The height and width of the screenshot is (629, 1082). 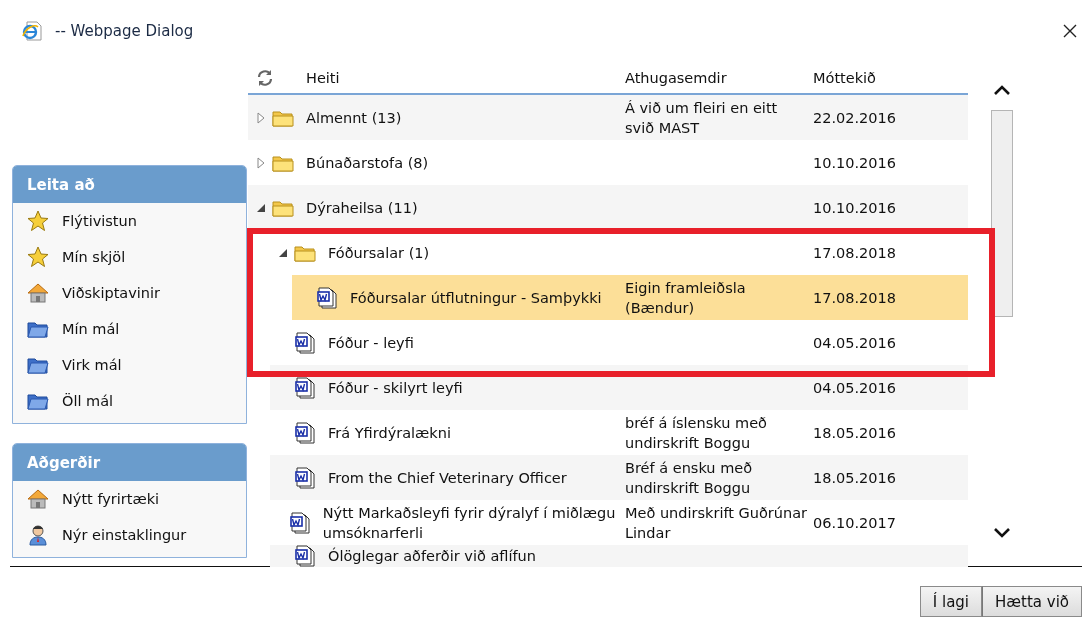 What do you see at coordinates (1070, 31) in the screenshot?
I see `close-icon` at bounding box center [1070, 31].